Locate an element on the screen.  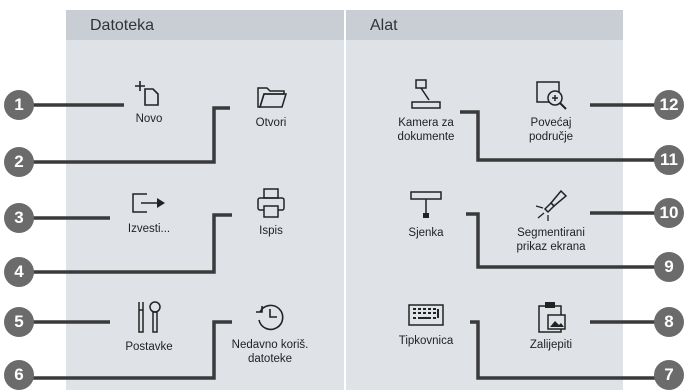
shade-icon is located at coordinates (426, 204).